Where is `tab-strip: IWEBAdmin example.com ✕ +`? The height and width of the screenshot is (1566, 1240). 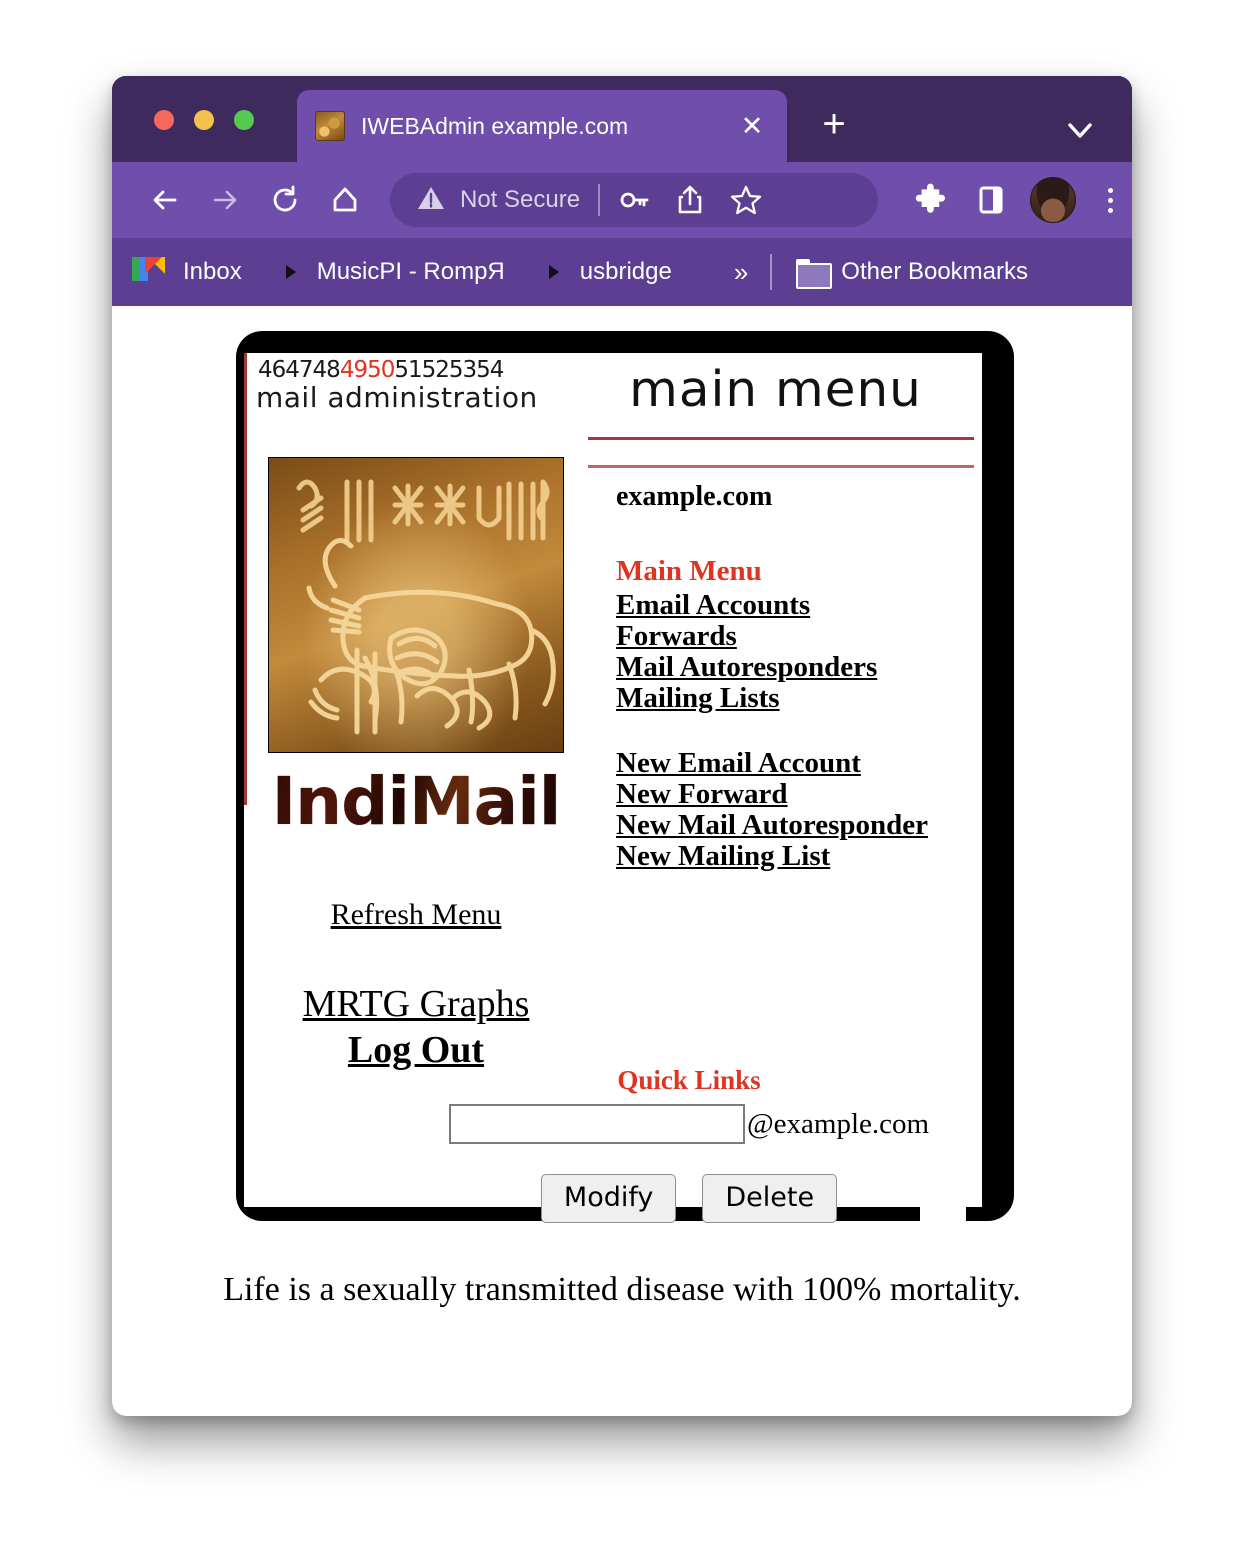 tab-strip: IWEBAdmin example.com ✕ + is located at coordinates (622, 119).